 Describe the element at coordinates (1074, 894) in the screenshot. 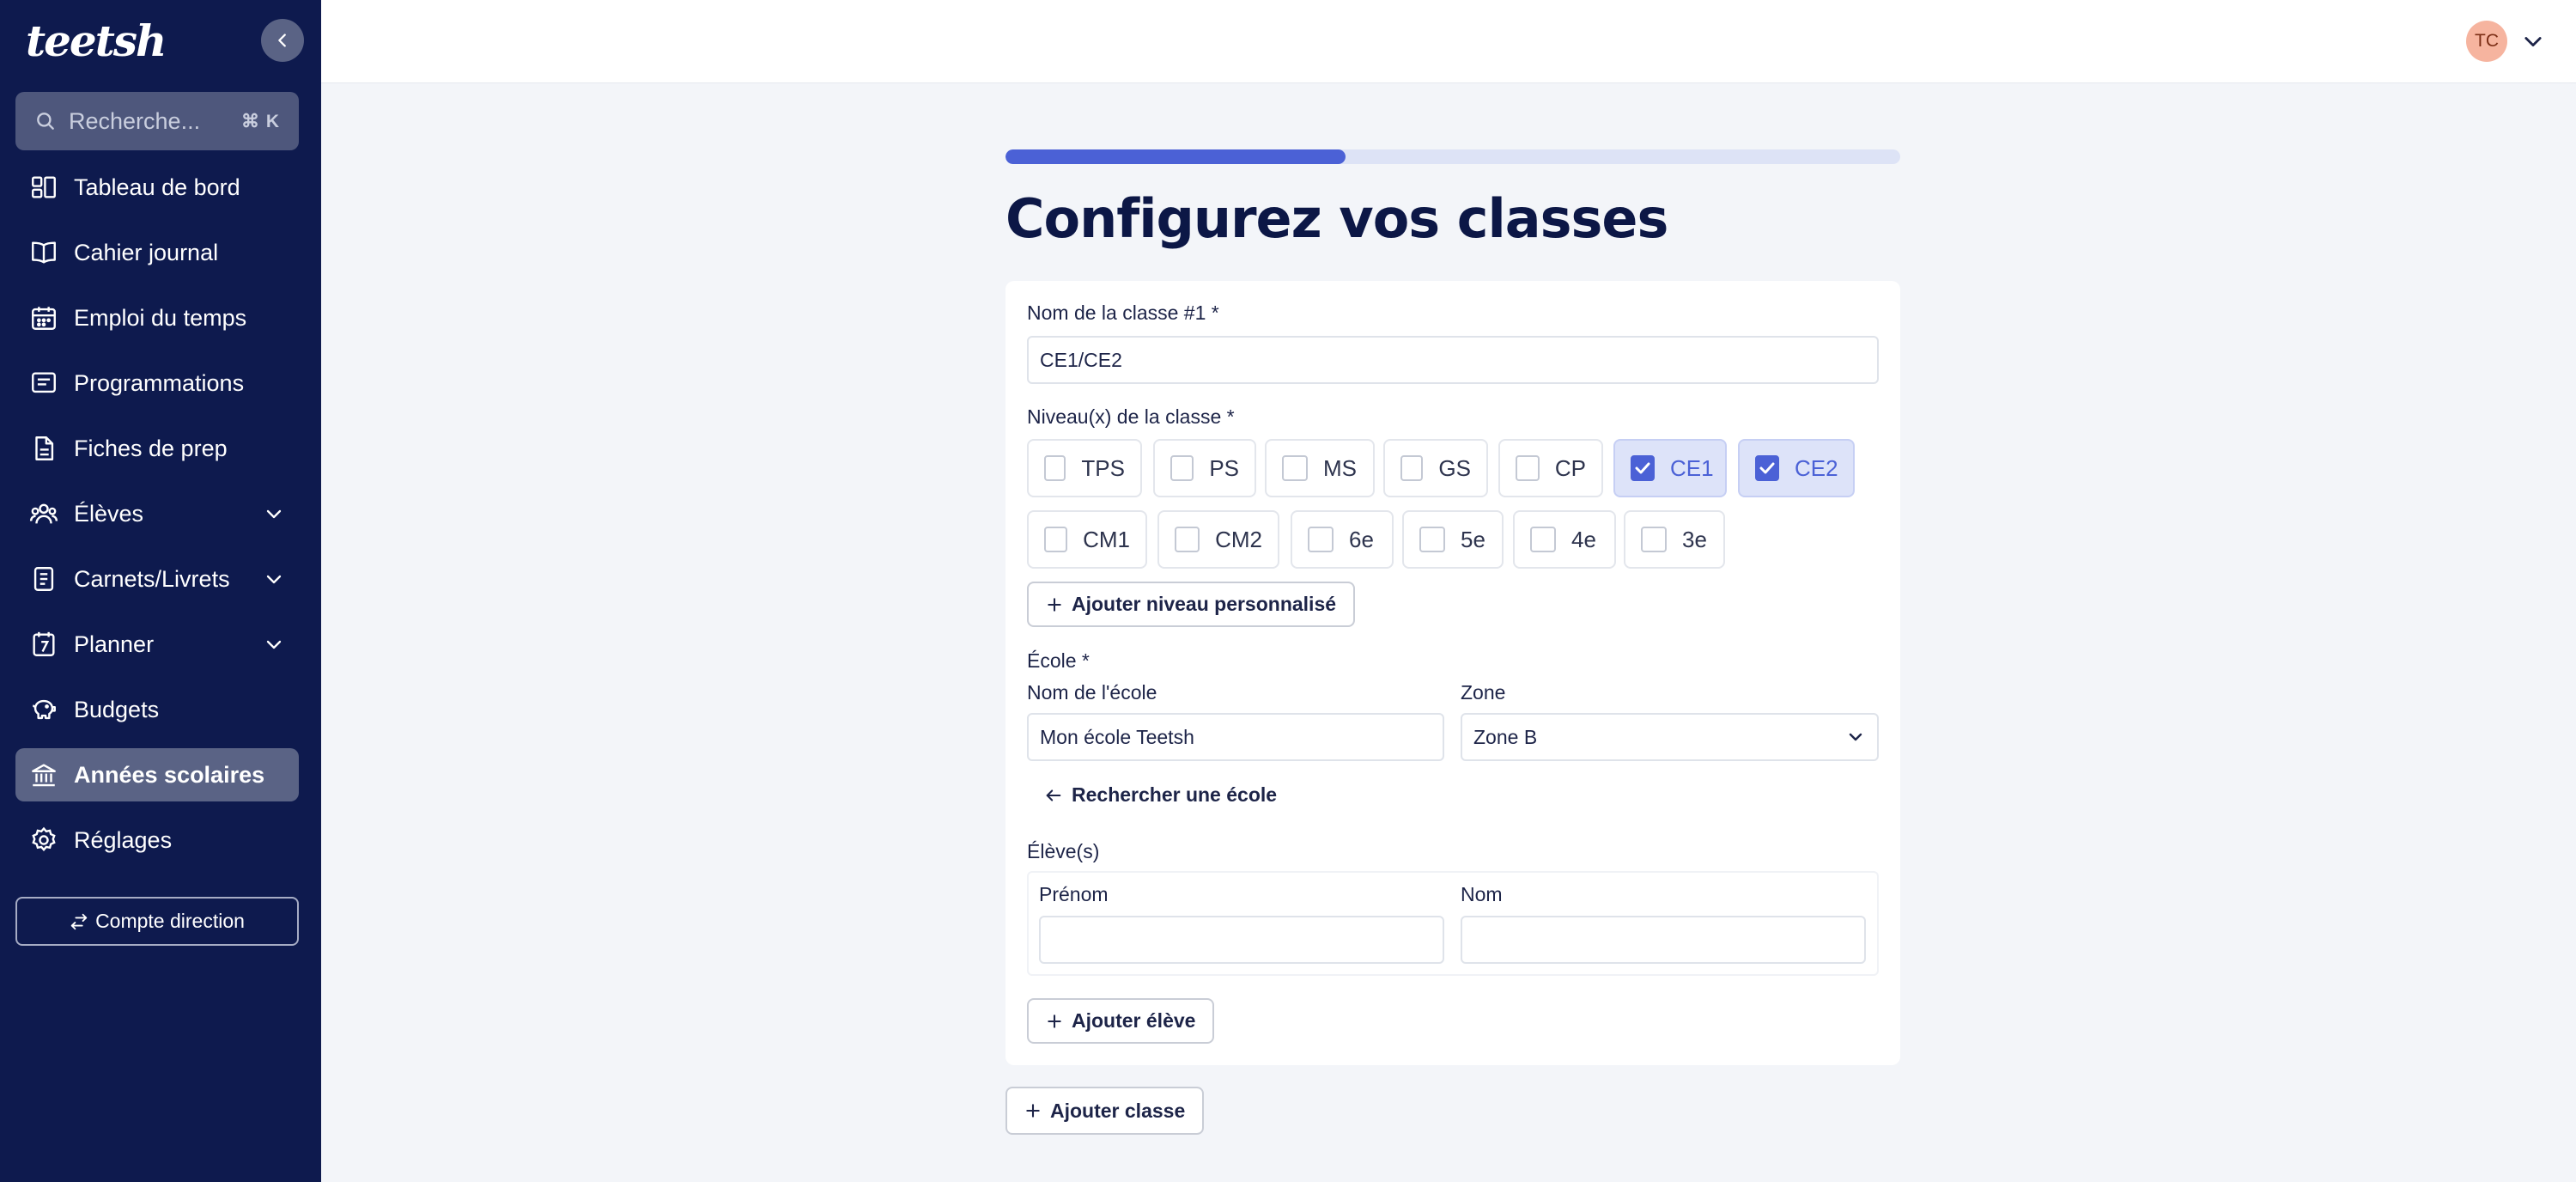

I see `first-name-label: Prénom` at that location.